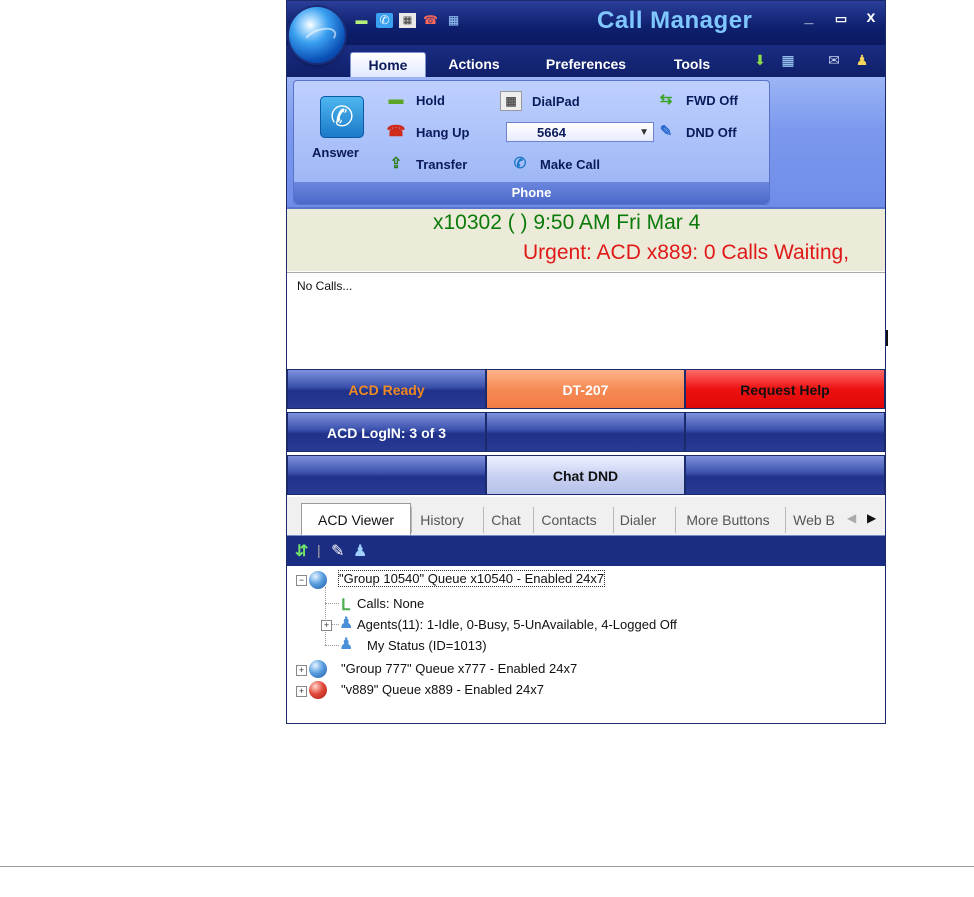 The image size is (974, 897). I want to click on window-edge-mark, so click(887, 338).